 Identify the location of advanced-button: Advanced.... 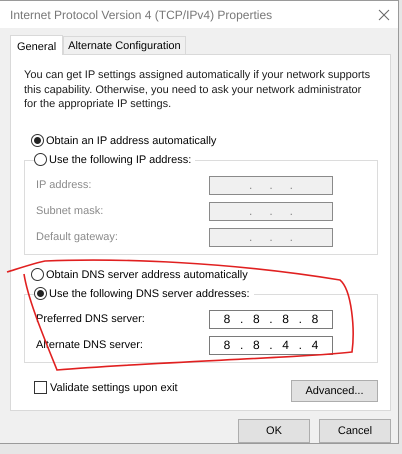
(334, 391).